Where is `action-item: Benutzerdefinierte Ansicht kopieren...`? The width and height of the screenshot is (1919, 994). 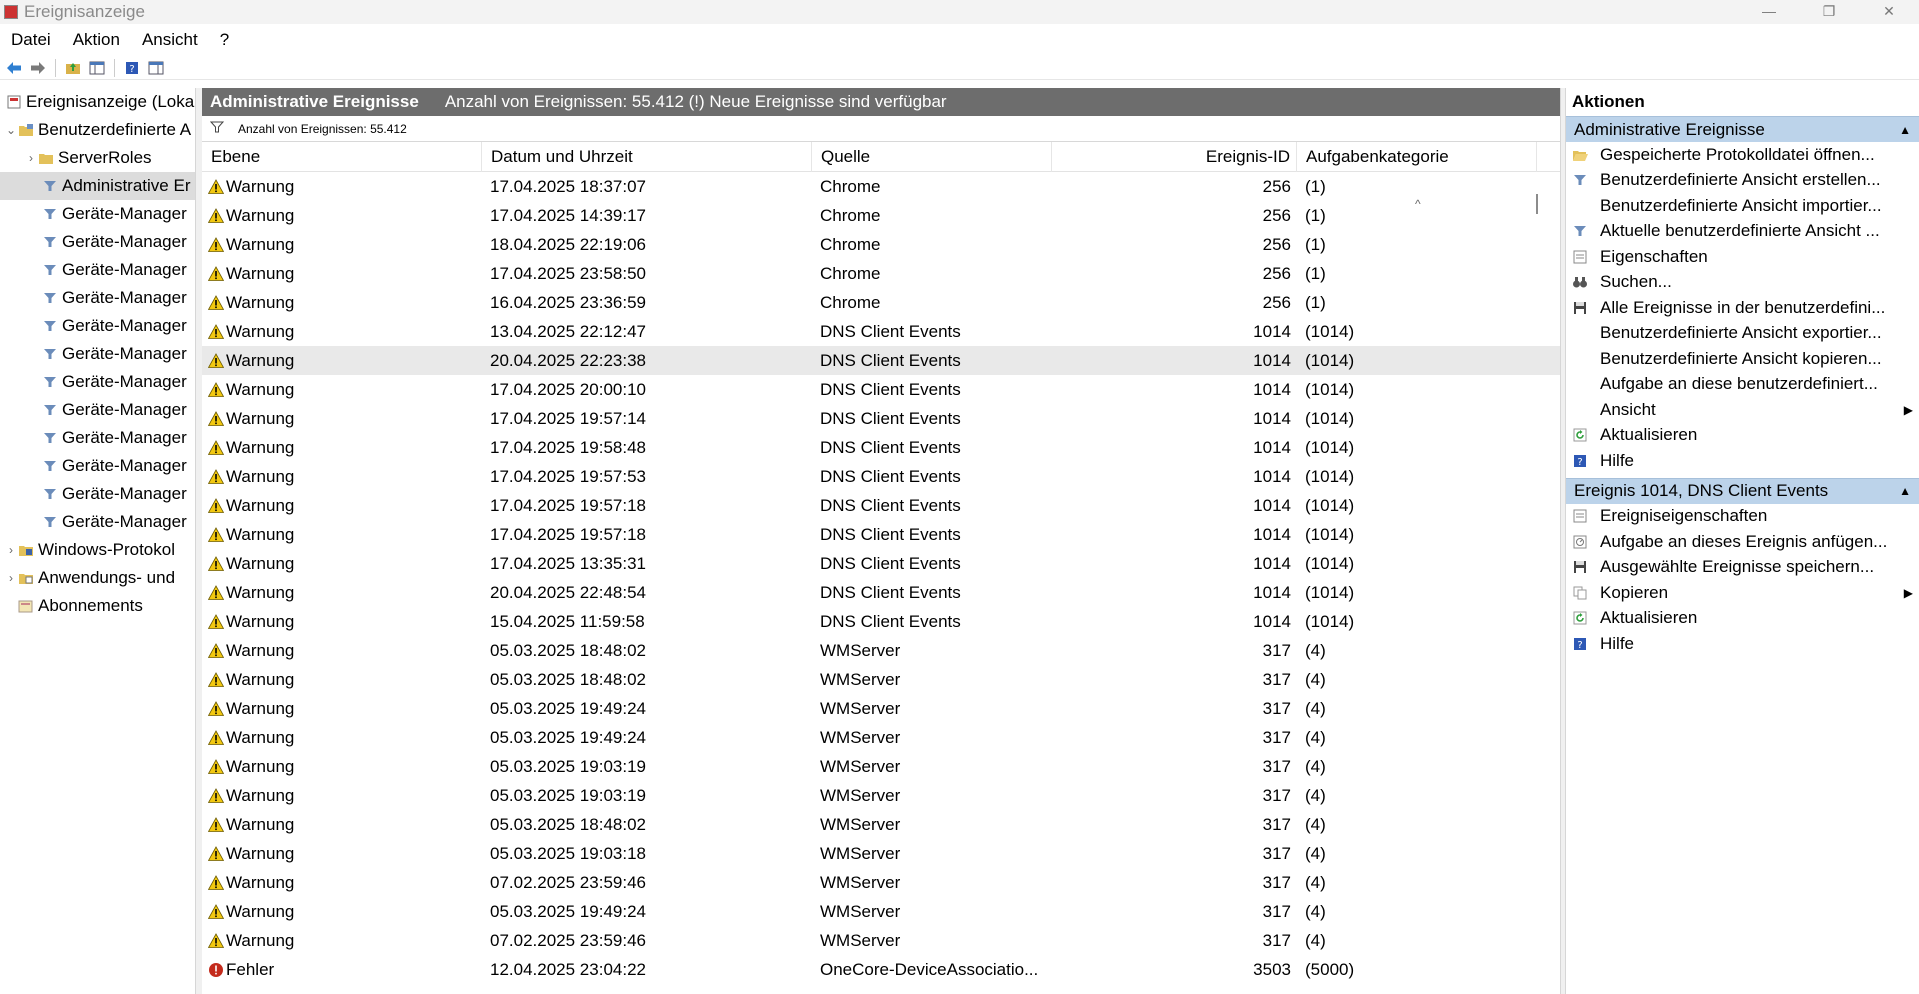
action-item: Benutzerdefinierte Ansicht kopieren... is located at coordinates (1742, 359).